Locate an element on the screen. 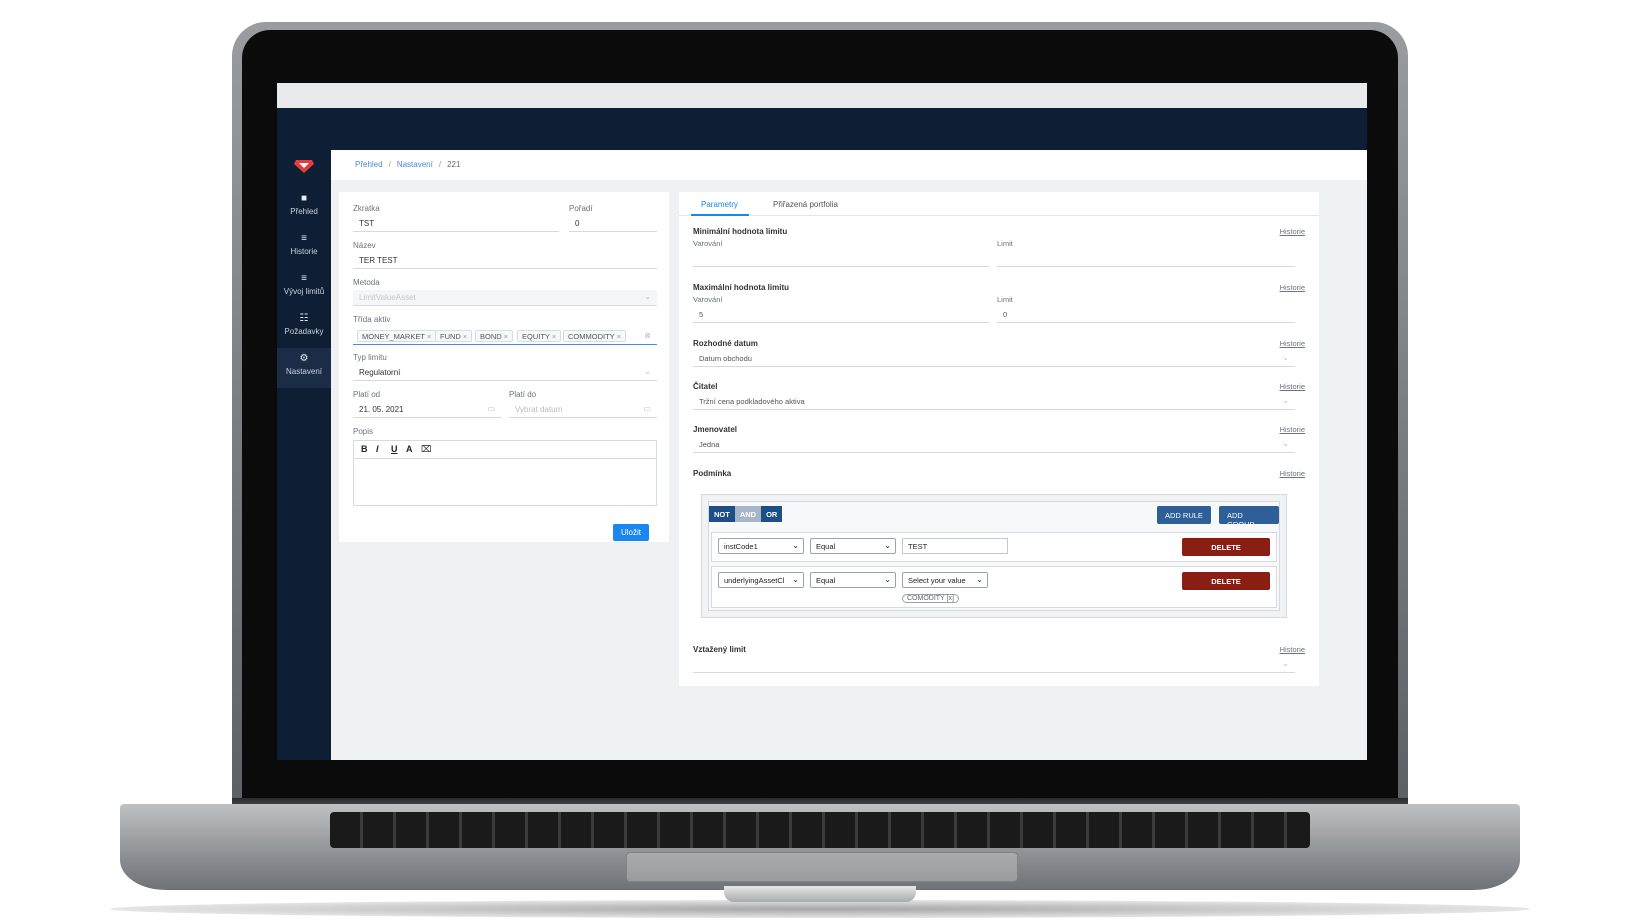 The height and width of the screenshot is (924, 1640). laptop-notch is located at coordinates (820, 894).